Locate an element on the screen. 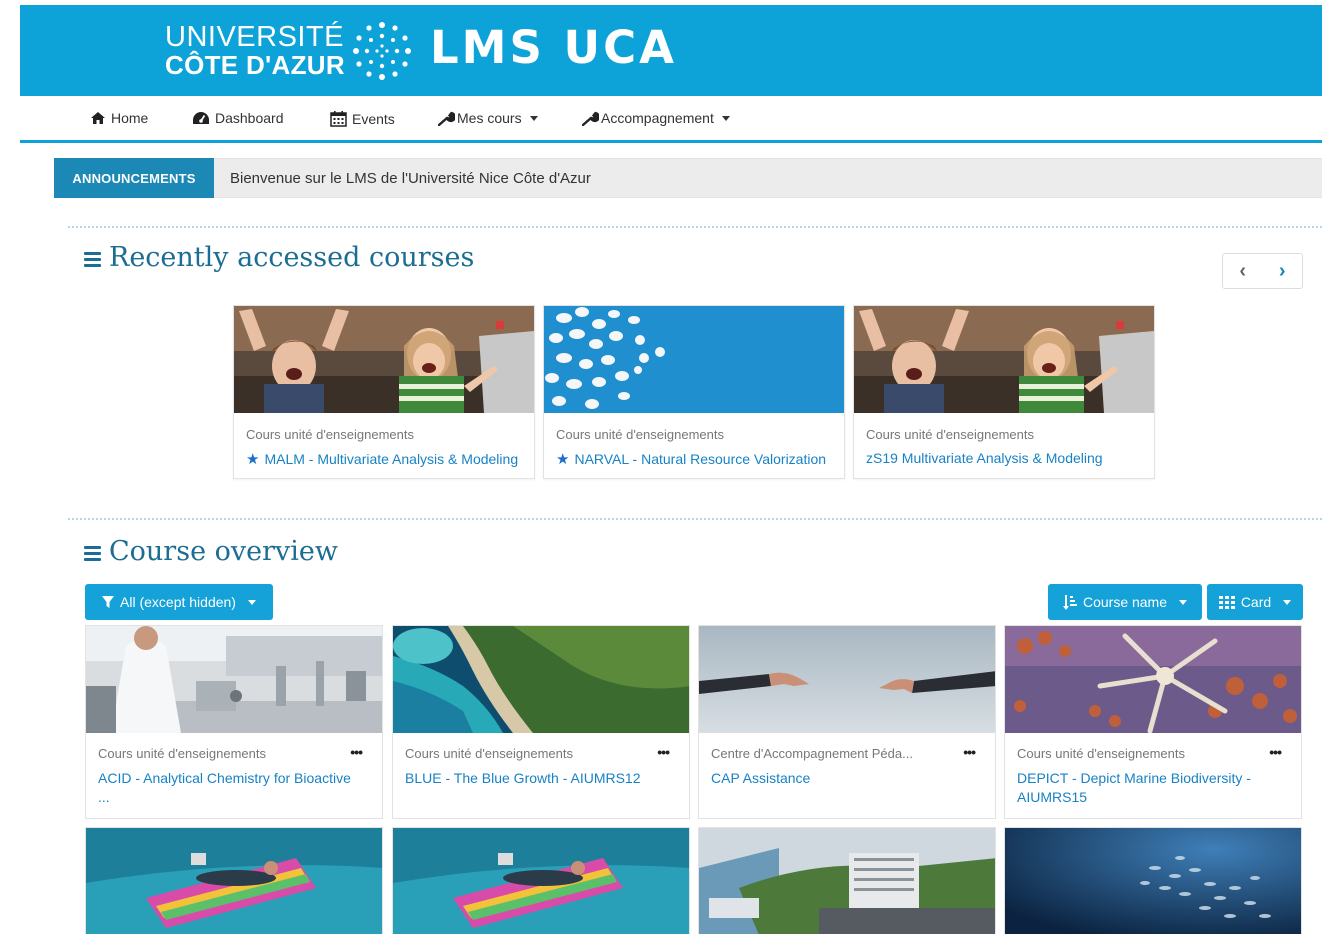 This screenshot has height=934, width=1330. course-overview-heading: Course overview is located at coordinates (211, 551).